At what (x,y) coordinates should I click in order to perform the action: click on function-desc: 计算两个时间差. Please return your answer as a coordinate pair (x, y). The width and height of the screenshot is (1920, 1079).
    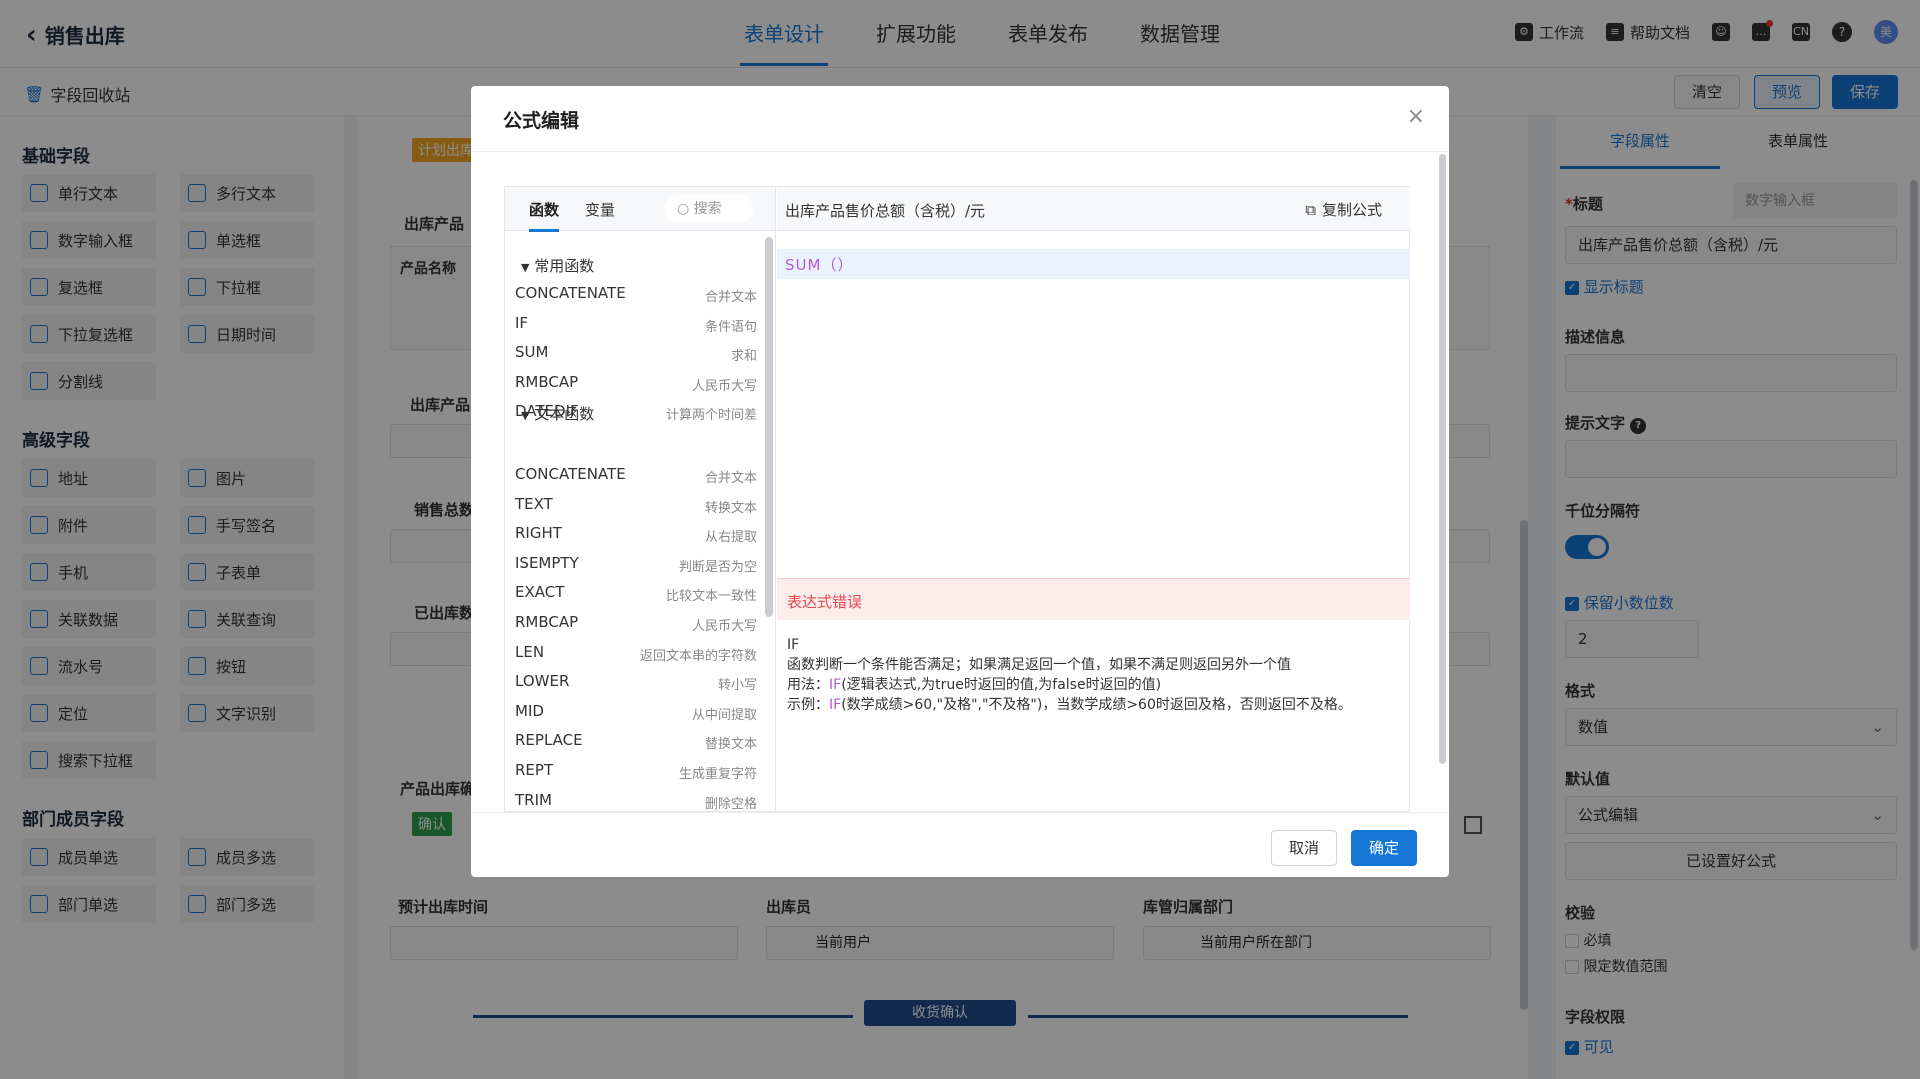
    Looking at the image, I should click on (711, 416).